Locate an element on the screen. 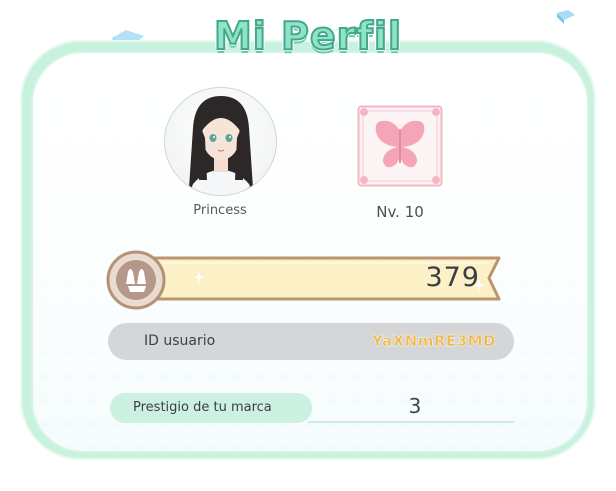 The width and height of the screenshot is (616, 491). medal-icon is located at coordinates (136, 280).